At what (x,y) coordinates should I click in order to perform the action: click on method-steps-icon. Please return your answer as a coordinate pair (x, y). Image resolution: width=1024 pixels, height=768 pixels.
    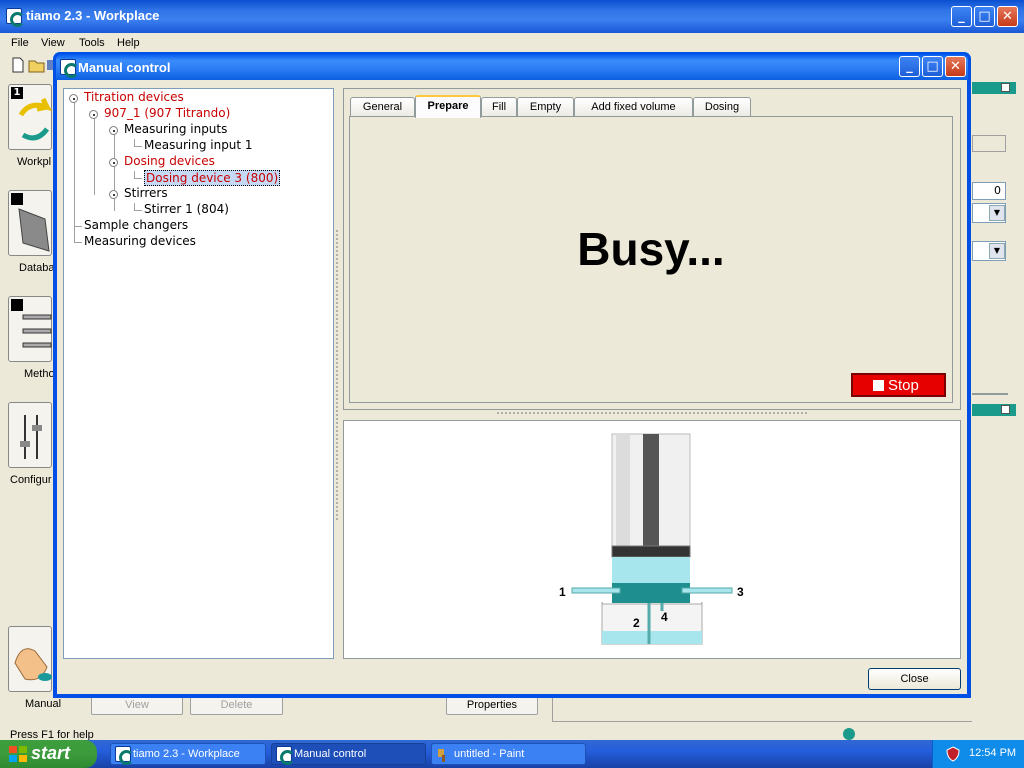
    Looking at the image, I should click on (37, 331).